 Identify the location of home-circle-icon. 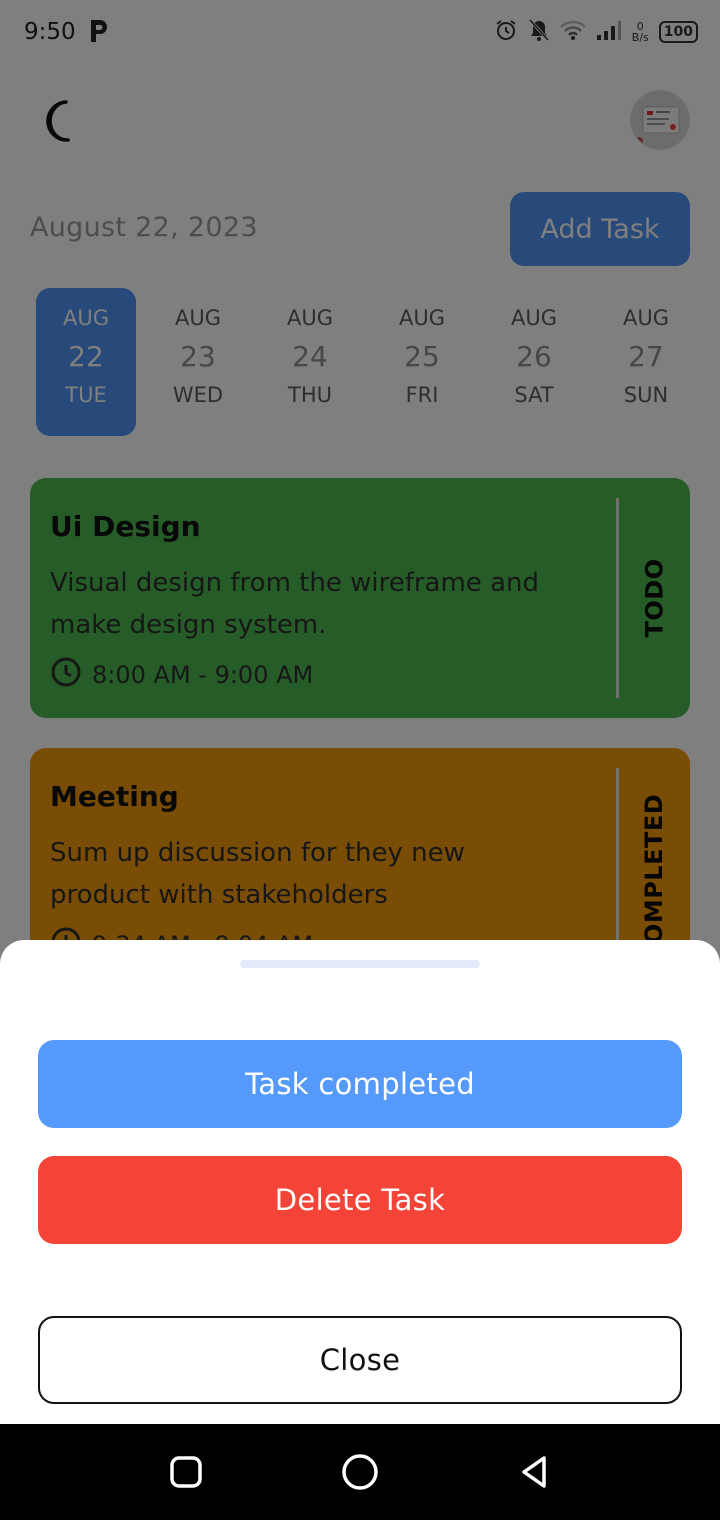
(360, 1472).